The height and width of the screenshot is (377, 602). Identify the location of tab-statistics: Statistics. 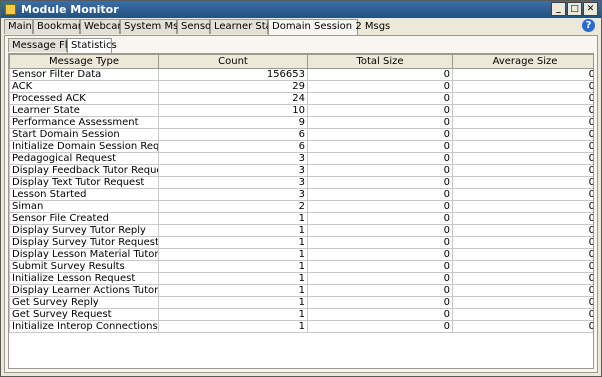
(92, 45).